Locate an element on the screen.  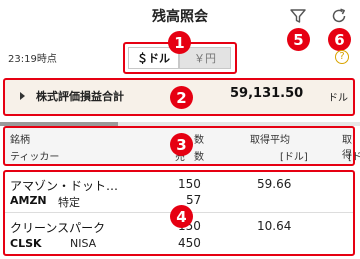
row2-sellable: 450 is located at coordinates (189, 243).